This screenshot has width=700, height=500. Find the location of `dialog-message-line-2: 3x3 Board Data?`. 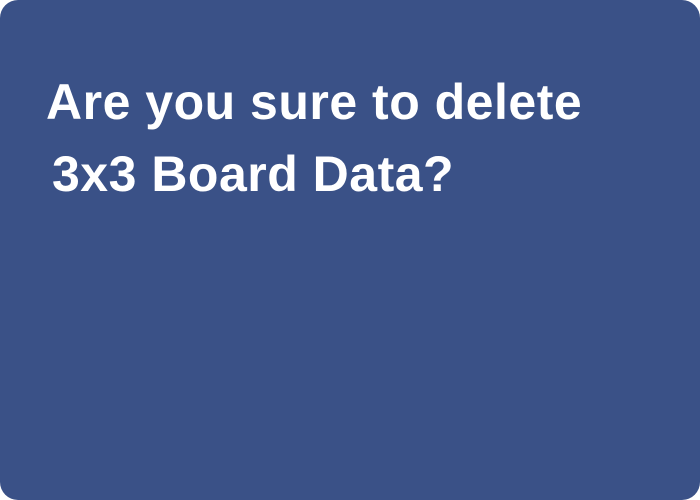

dialog-message-line-2: 3x3 Board Data? is located at coordinates (253, 174).